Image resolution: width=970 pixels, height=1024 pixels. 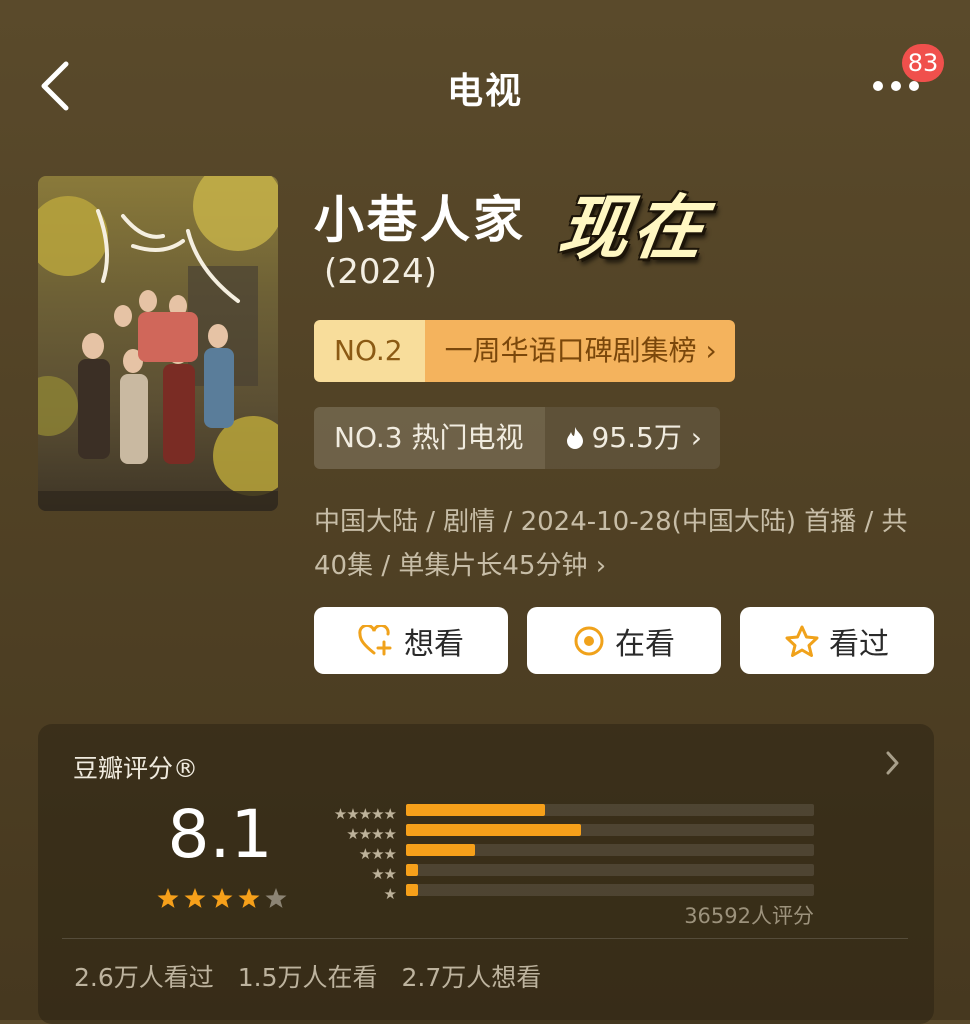 I want to click on watched-label: 看过, so click(x=859, y=644).